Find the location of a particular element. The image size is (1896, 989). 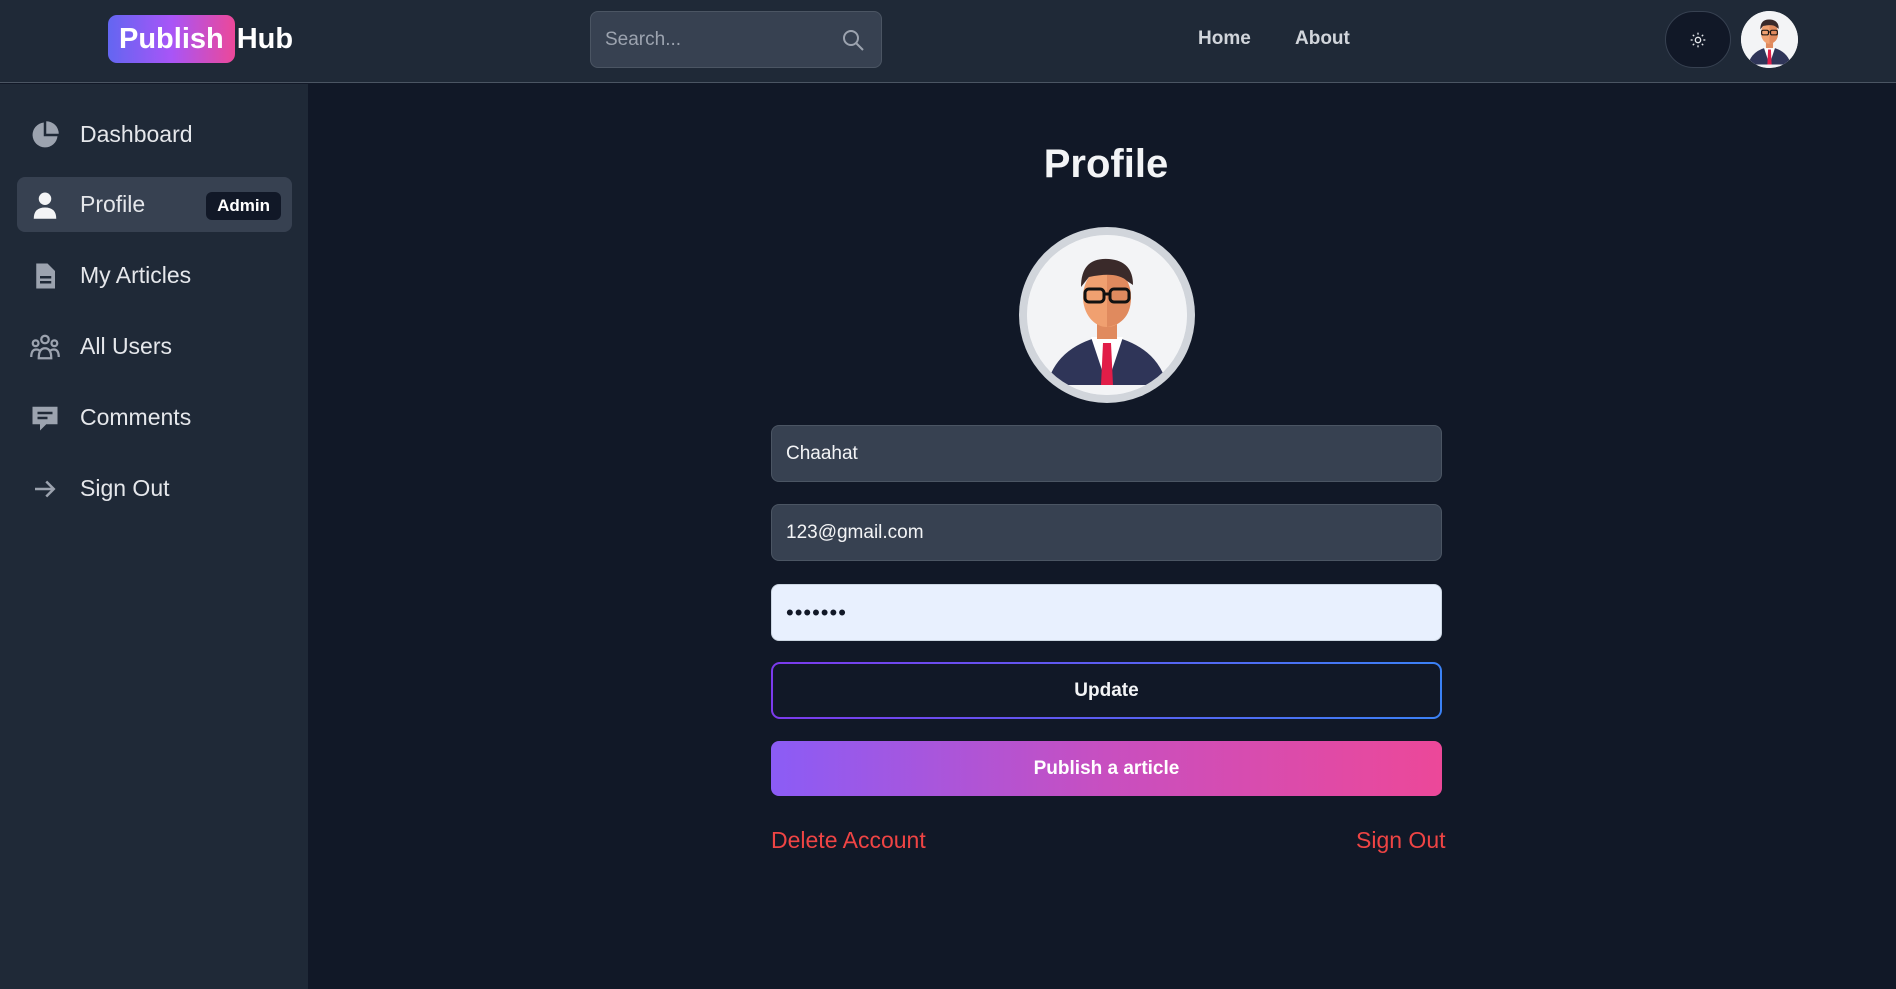

top-navbar: Publish Hub Home About is located at coordinates (948, 41).